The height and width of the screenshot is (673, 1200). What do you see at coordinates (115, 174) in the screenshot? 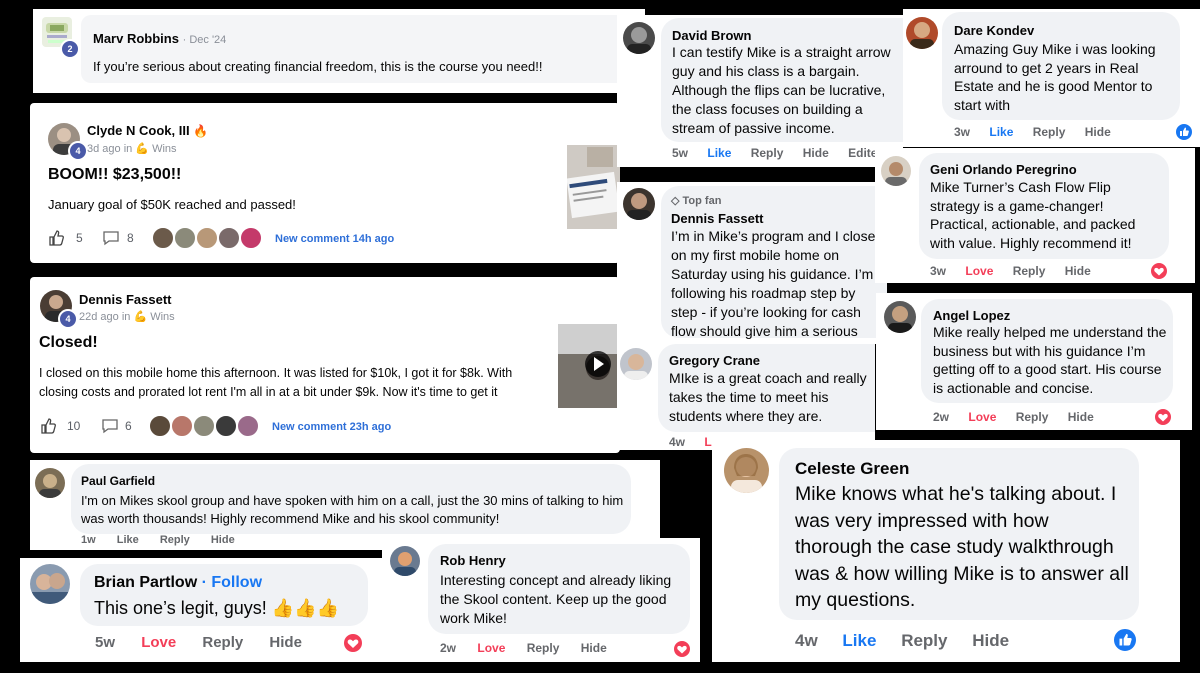
I see `post-title: BOOM!! $23,500!!` at bounding box center [115, 174].